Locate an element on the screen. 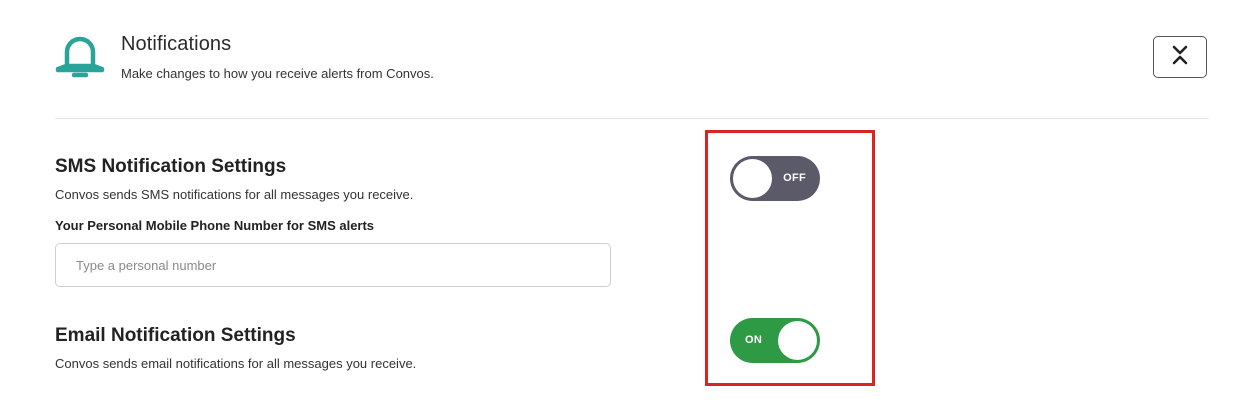 This screenshot has height=405, width=1241. page-title: Notifications is located at coordinates (176, 44).